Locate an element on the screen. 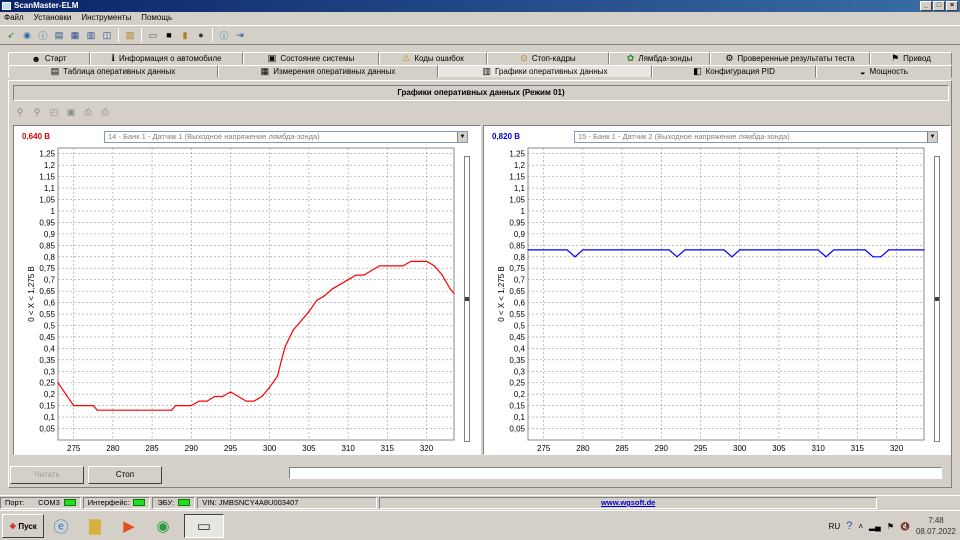 Image resolution: width=960 pixels, height=540 pixels. y-tick-label: 0,2 is located at coordinates (520, 394).